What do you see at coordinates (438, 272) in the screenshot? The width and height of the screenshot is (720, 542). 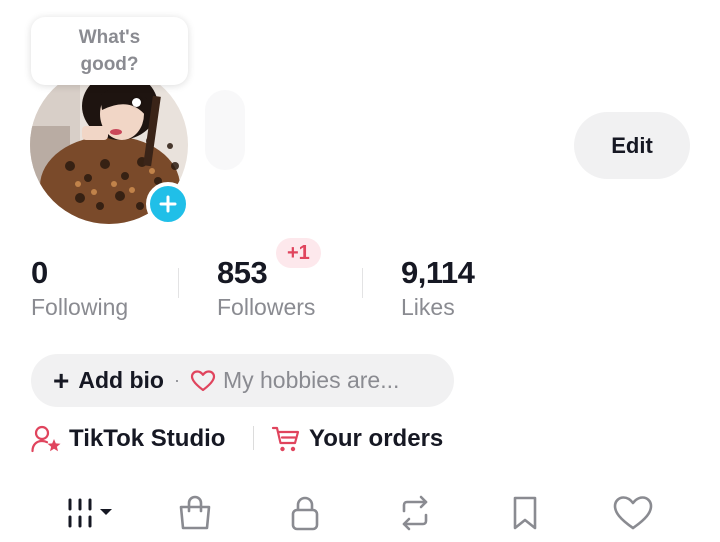 I see `likes-count: 9,114` at bounding box center [438, 272].